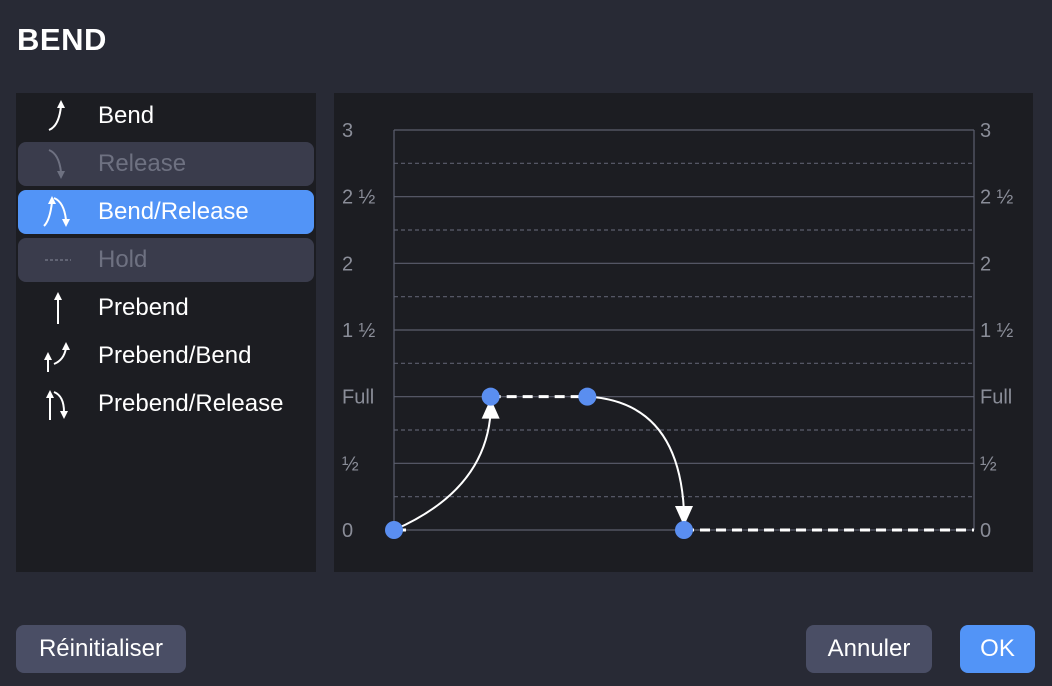 Image resolution: width=1052 pixels, height=686 pixels. Describe the element at coordinates (58, 404) in the screenshot. I see `prebend-release-icon` at that location.